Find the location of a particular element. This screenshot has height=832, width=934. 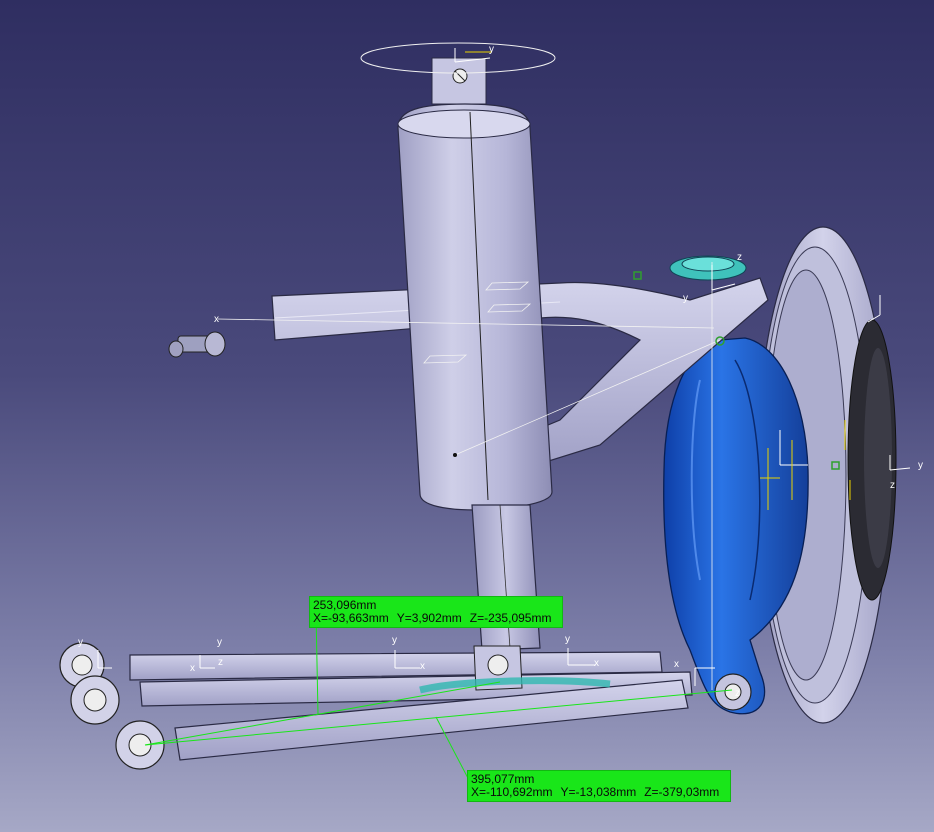

ball-joint-seat is located at coordinates (708, 268).